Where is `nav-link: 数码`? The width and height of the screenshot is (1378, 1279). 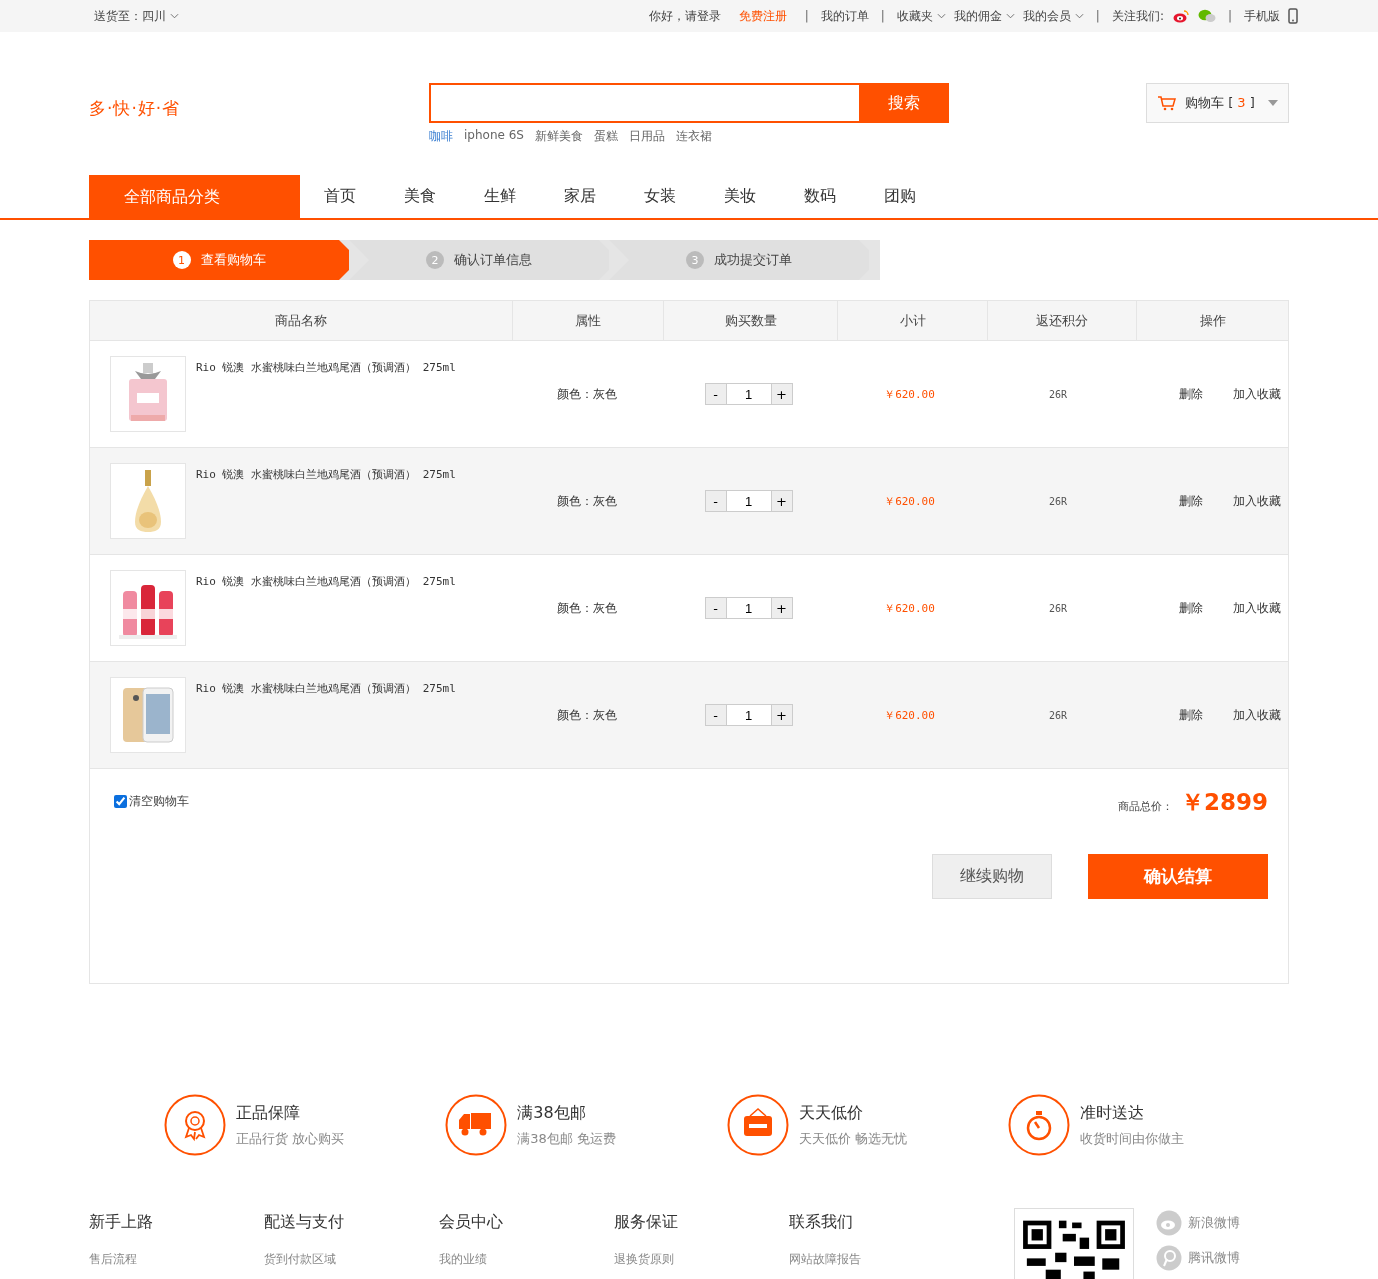 nav-link: 数码 is located at coordinates (820, 196).